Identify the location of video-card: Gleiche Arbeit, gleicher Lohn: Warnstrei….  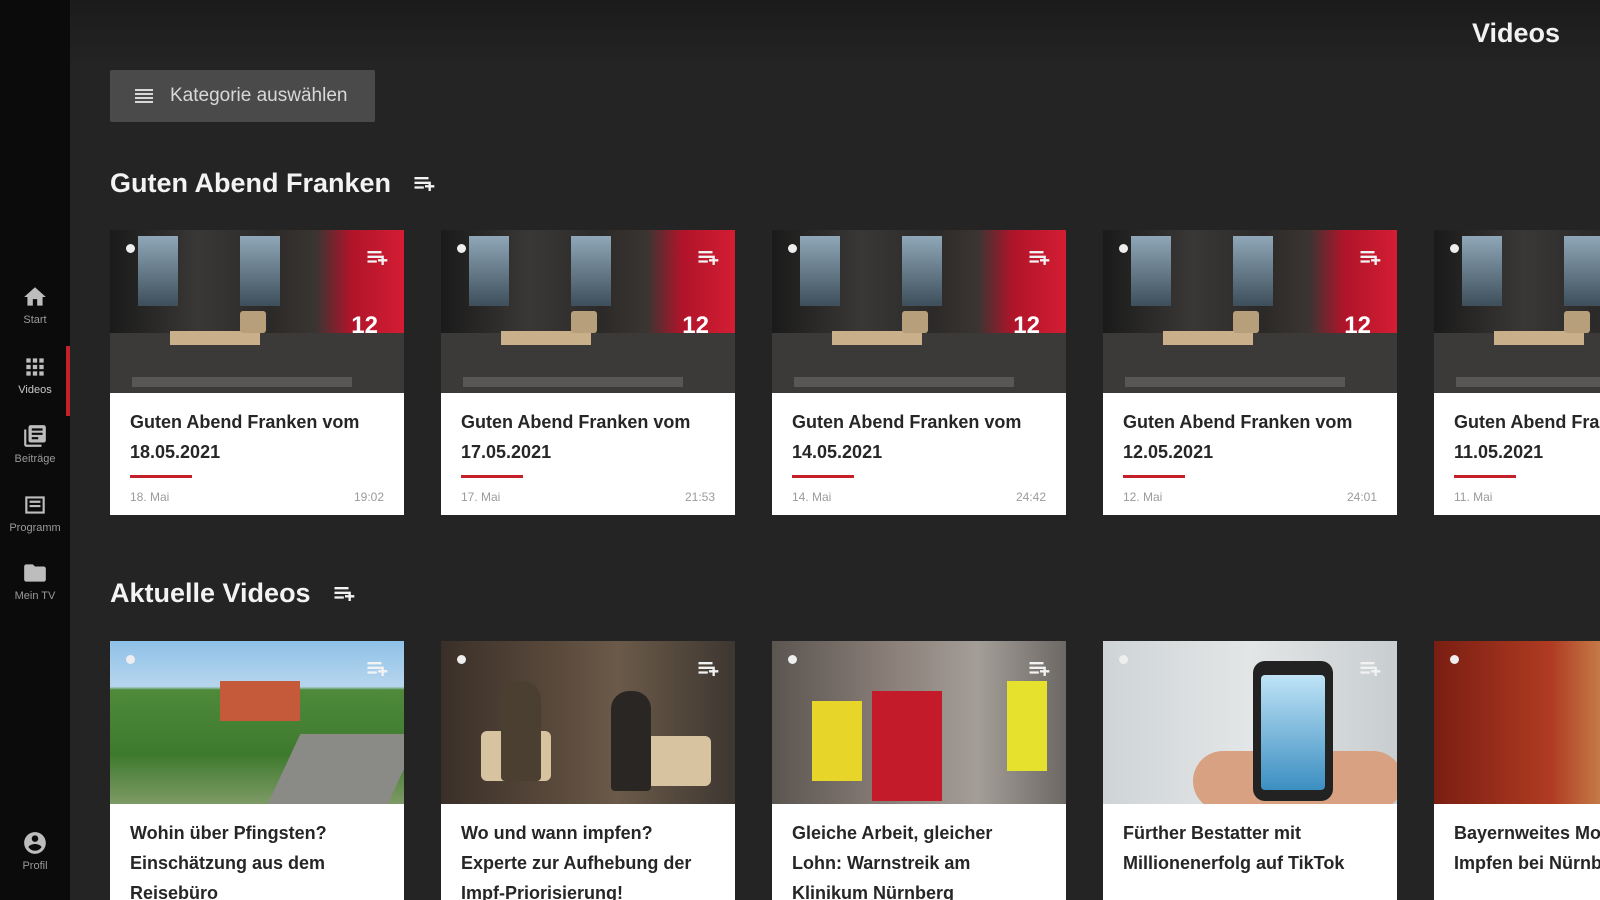
(919, 770).